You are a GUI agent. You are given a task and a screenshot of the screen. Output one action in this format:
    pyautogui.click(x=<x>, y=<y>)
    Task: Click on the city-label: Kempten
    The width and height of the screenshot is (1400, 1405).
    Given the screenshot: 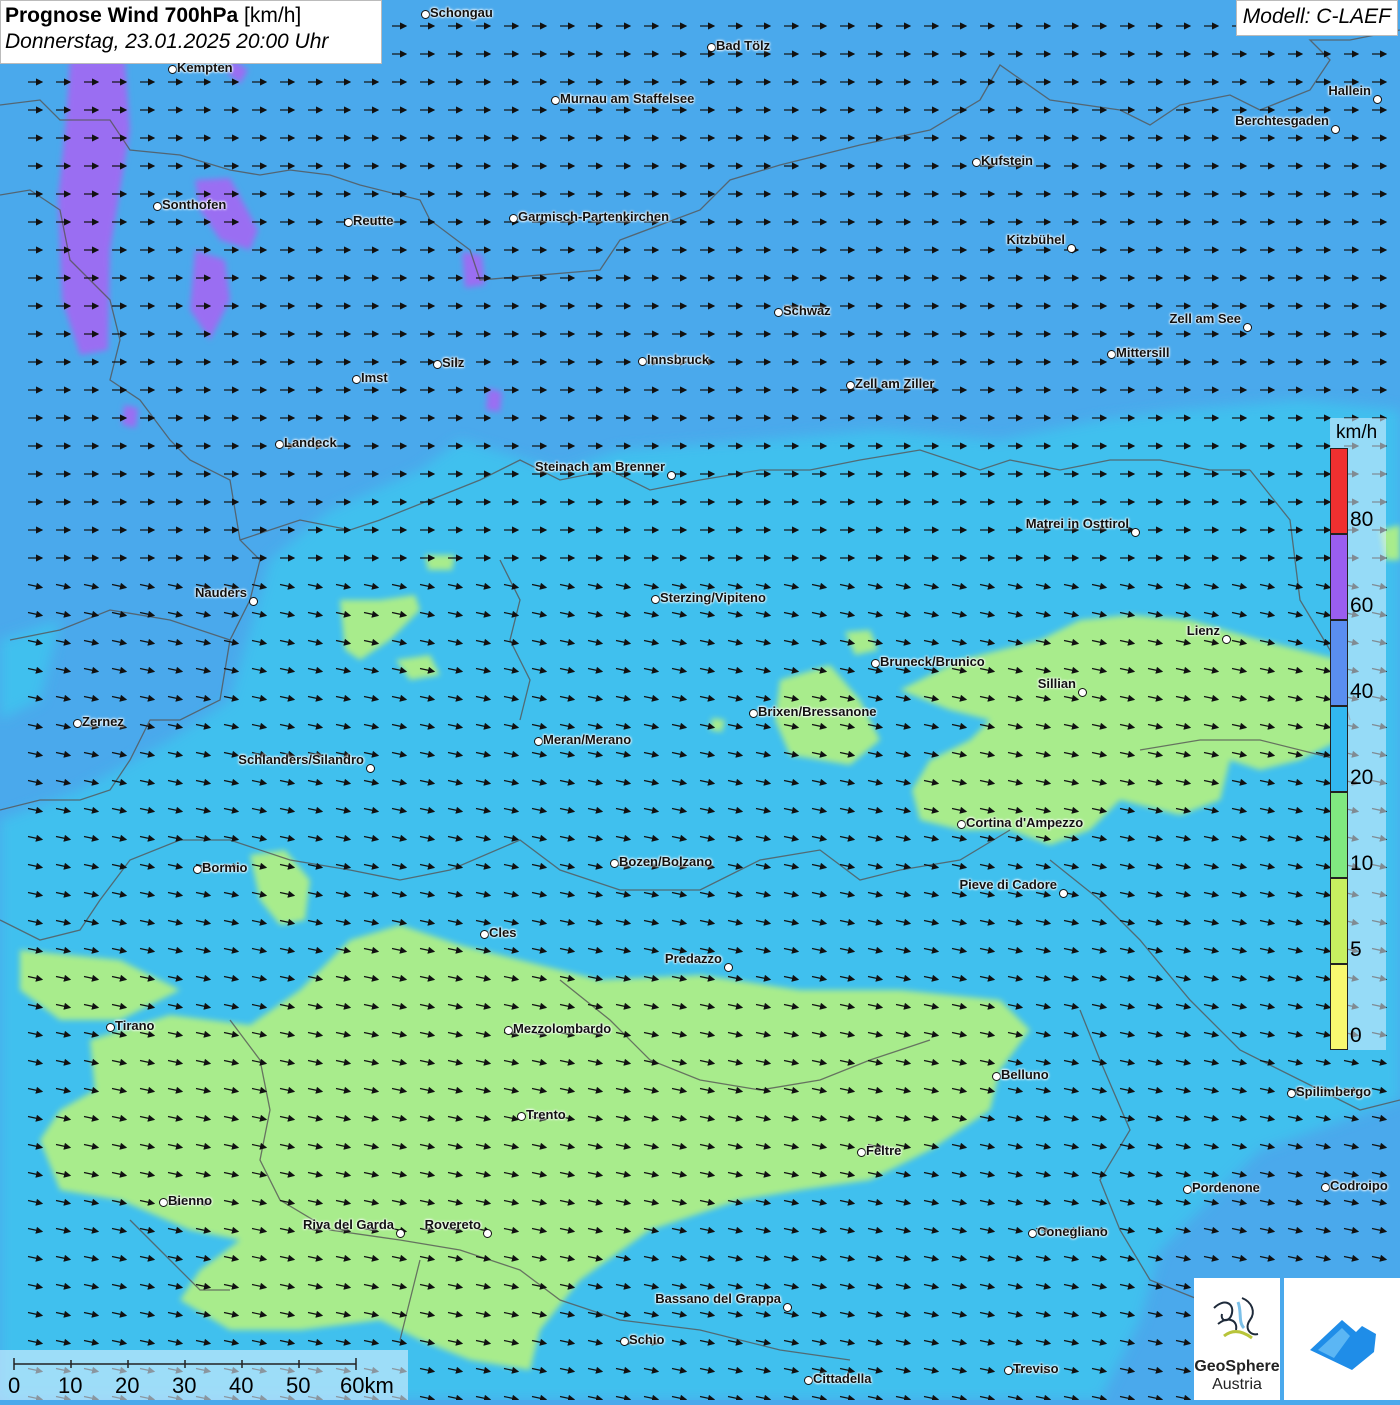 What is the action you would take?
    pyautogui.click(x=205, y=67)
    